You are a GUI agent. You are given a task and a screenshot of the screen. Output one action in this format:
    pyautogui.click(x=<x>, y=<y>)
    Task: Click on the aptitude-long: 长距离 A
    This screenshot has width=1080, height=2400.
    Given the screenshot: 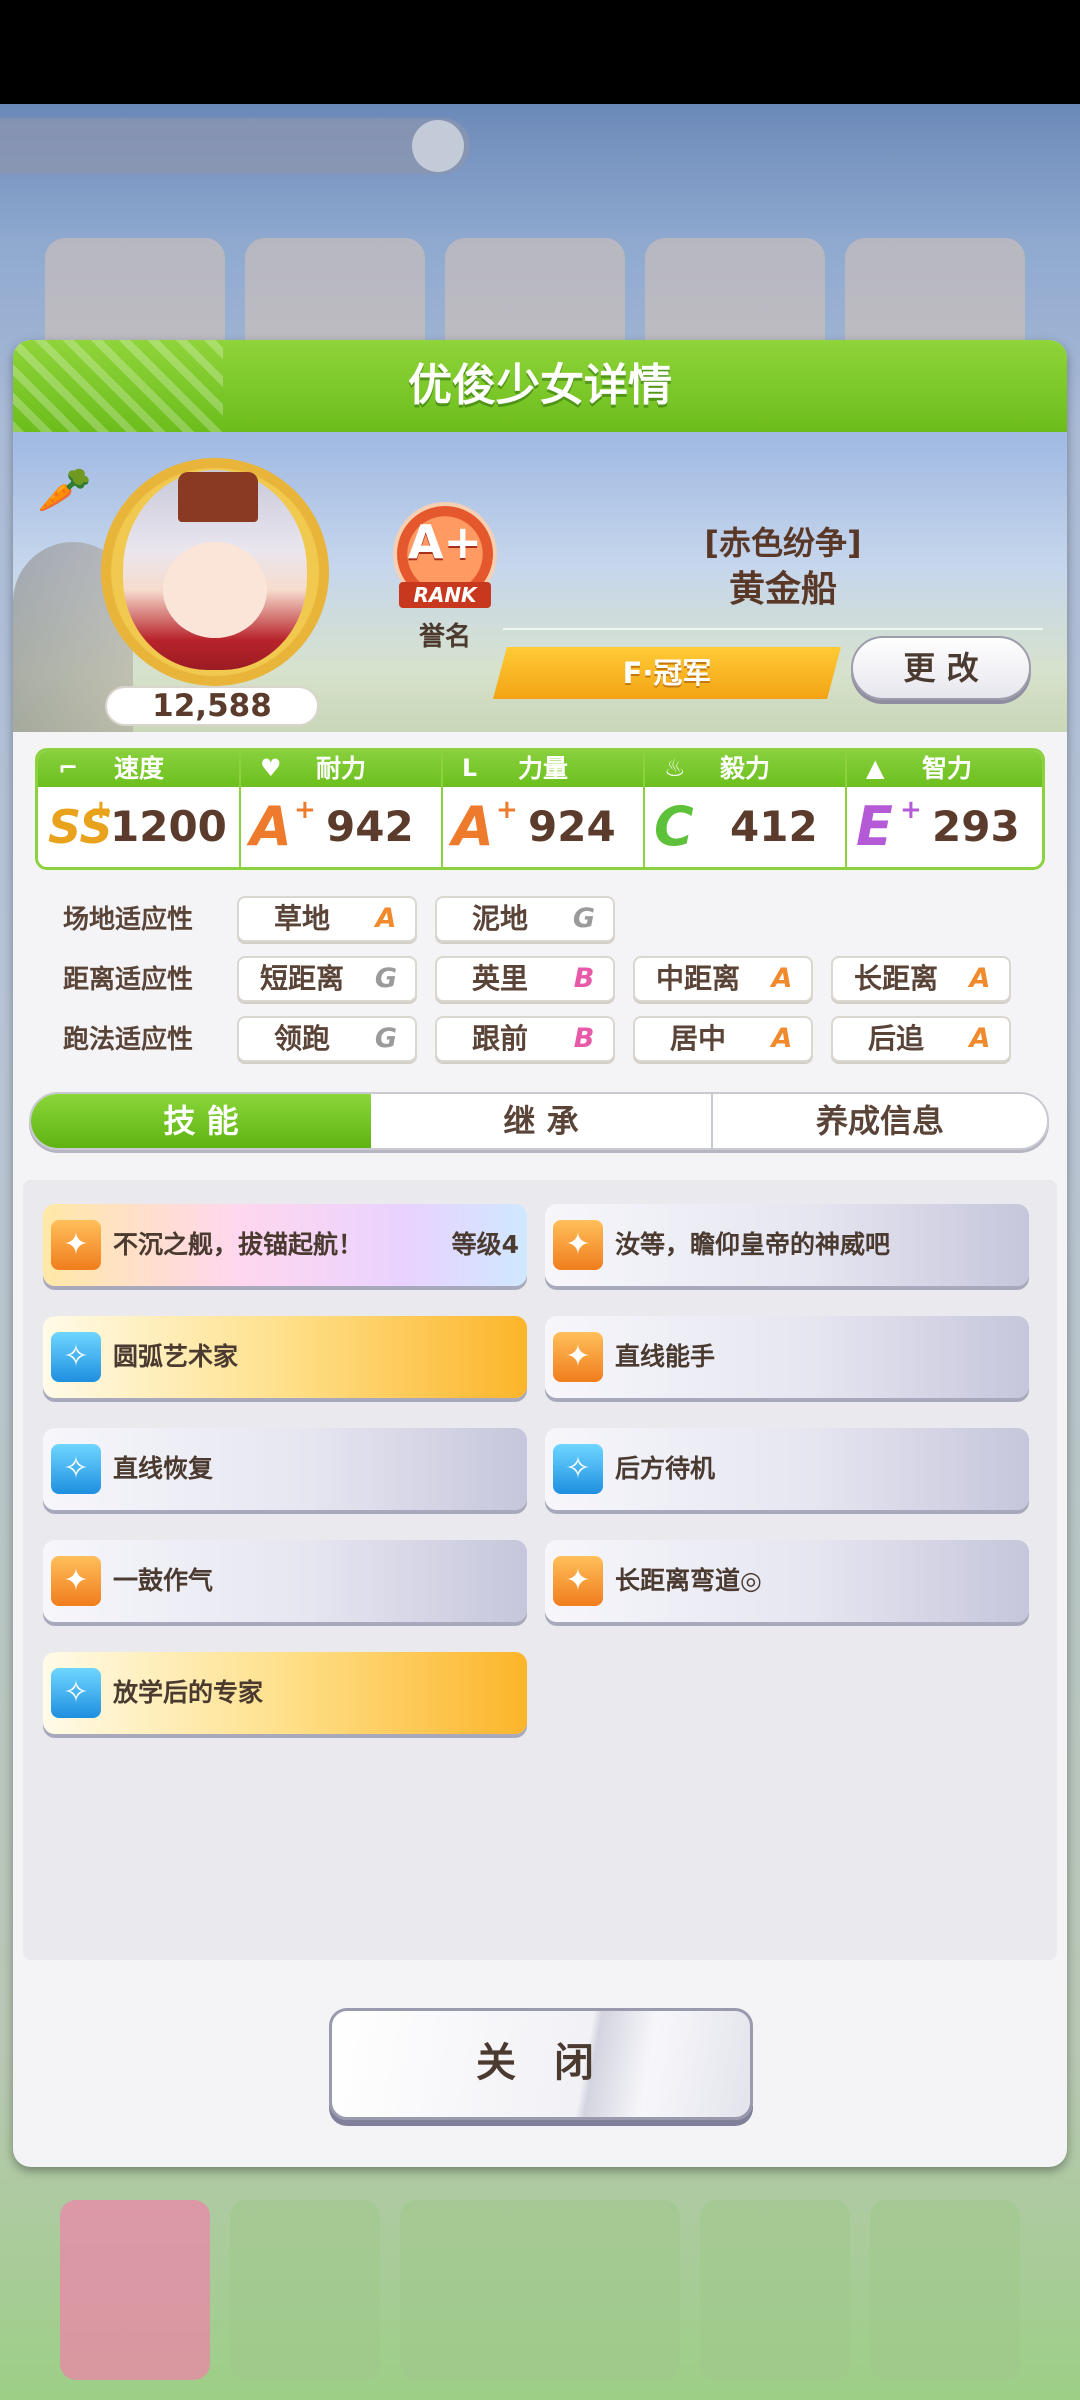 What is the action you would take?
    pyautogui.click(x=921, y=979)
    